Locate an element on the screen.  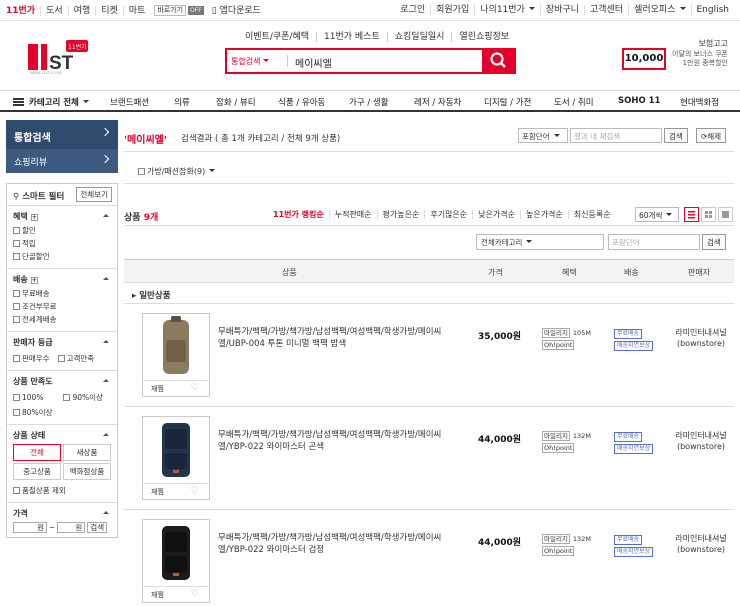
quick-off-badge: OFF is located at coordinates (196, 10).